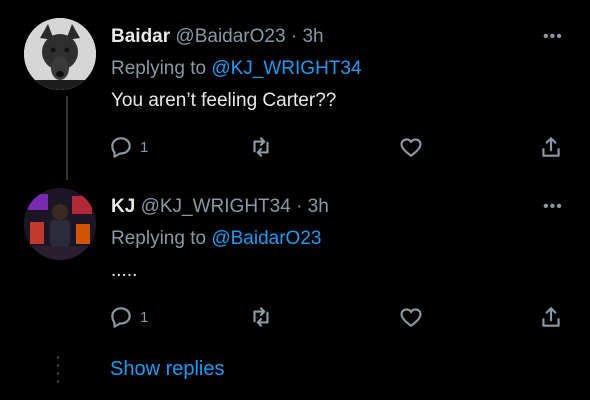  Describe the element at coordinates (140, 36) in the screenshot. I see `display-name: Baidar` at that location.